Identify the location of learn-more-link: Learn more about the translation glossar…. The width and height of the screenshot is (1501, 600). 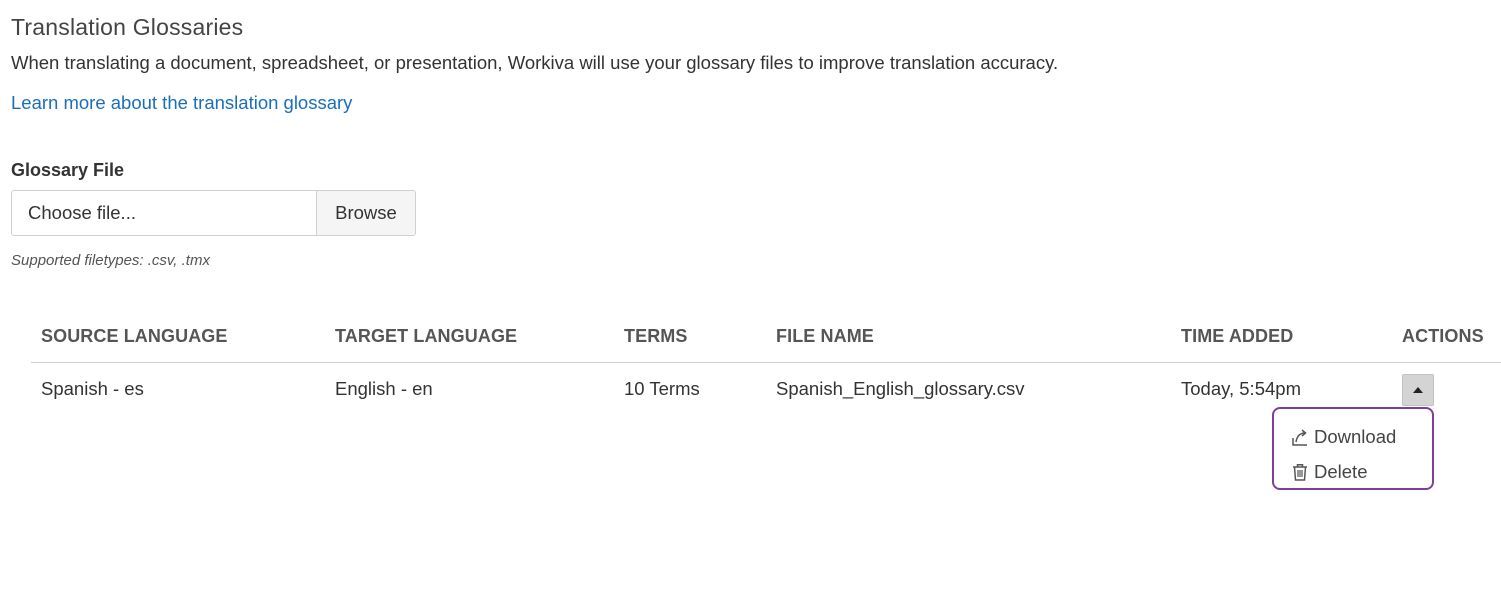
(181, 103).